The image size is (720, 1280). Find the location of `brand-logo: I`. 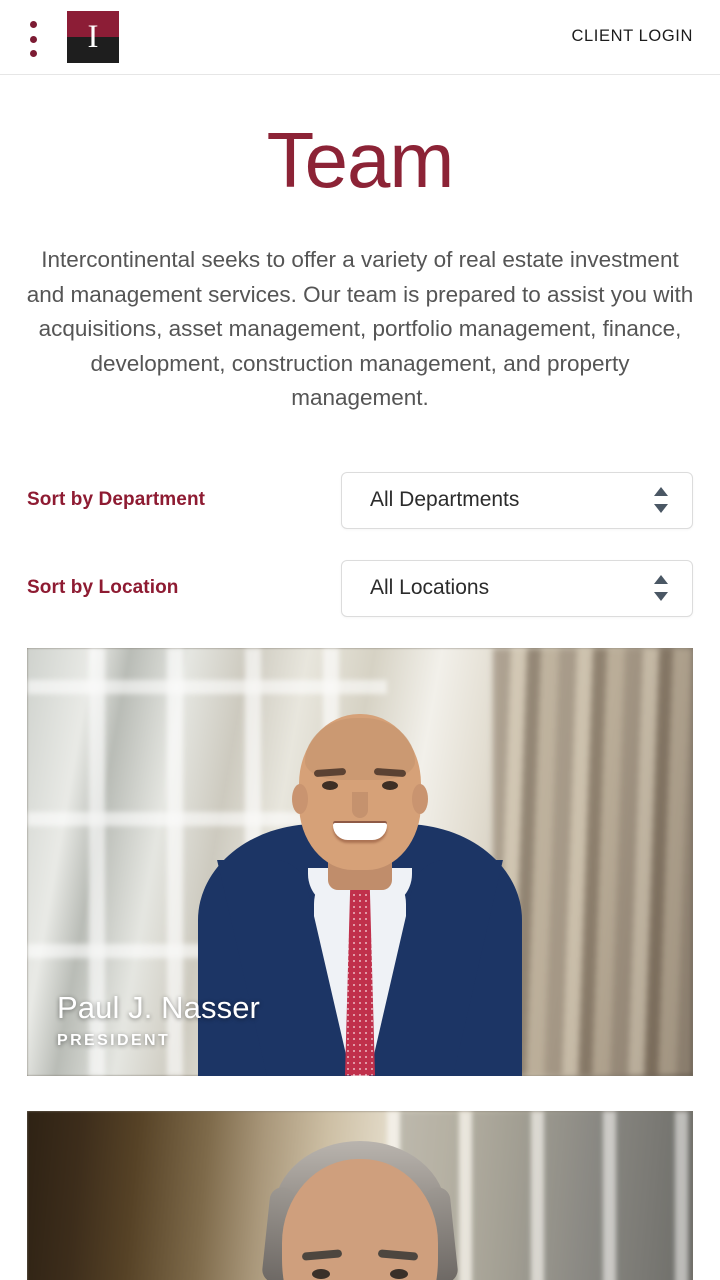

brand-logo: I is located at coordinates (93, 37).